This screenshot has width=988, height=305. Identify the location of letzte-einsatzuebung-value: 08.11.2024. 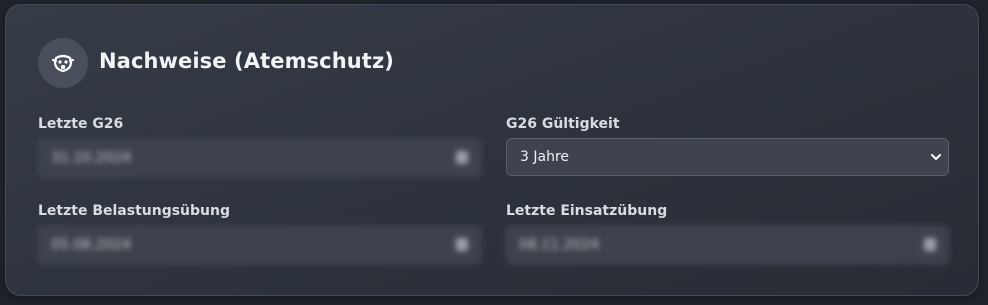
(559, 245).